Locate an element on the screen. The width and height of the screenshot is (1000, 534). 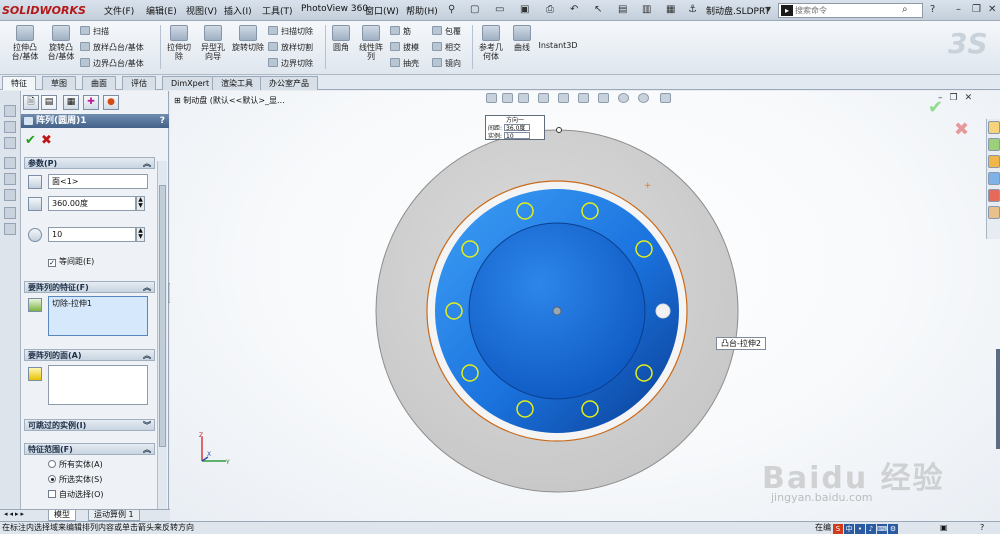
appearances-icon is located at coordinates (994, 212).